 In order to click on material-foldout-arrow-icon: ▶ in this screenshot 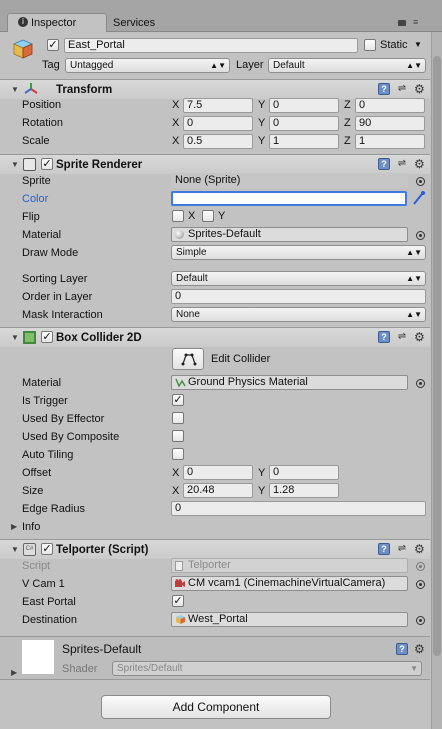, I will do `click(14, 673)`.